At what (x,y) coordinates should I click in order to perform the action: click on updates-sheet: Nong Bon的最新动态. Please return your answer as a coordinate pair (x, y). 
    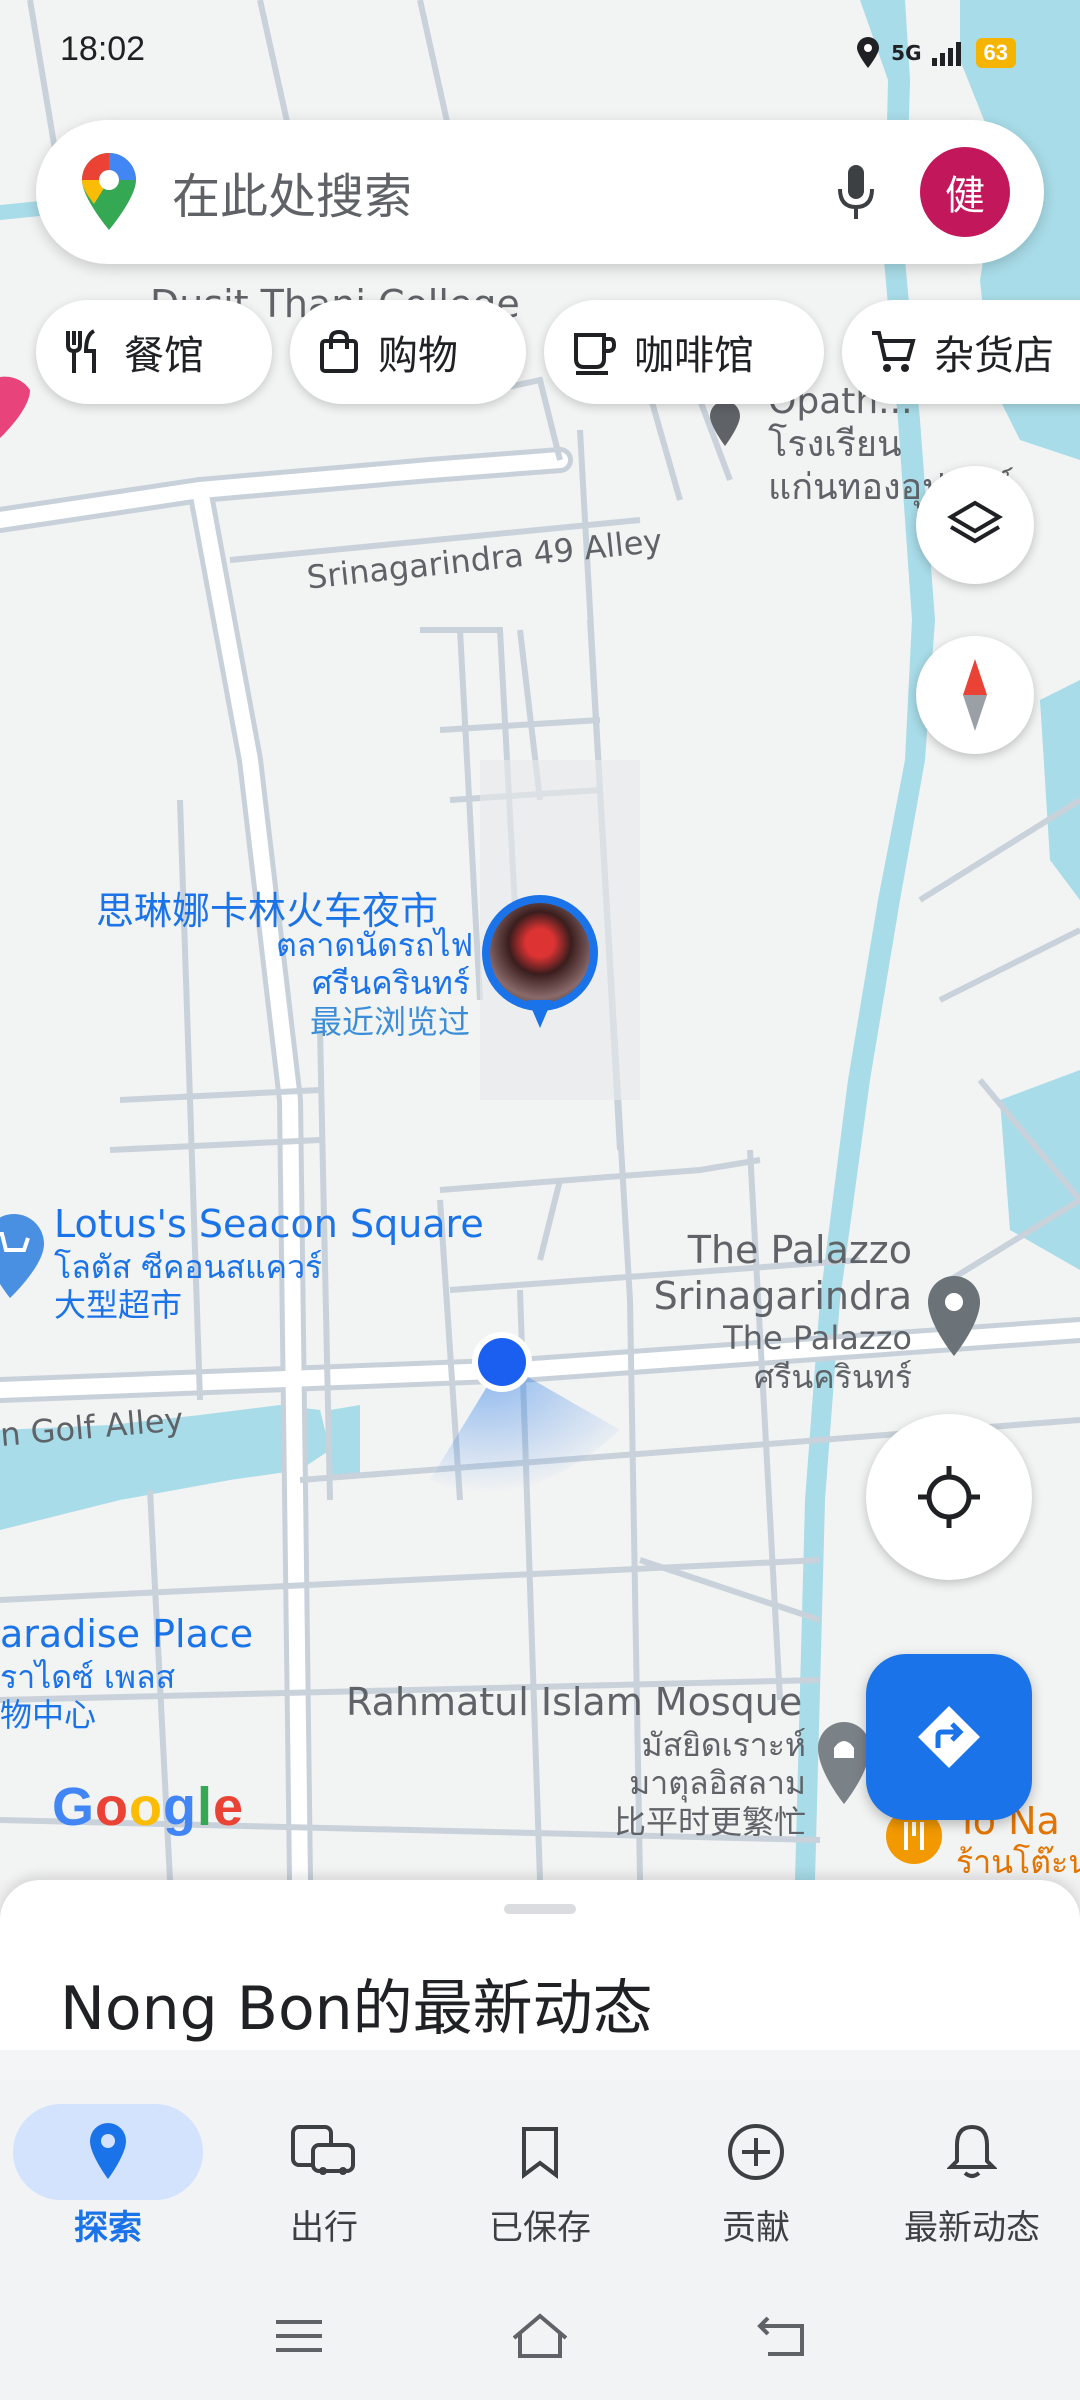
    Looking at the image, I should click on (540, 1965).